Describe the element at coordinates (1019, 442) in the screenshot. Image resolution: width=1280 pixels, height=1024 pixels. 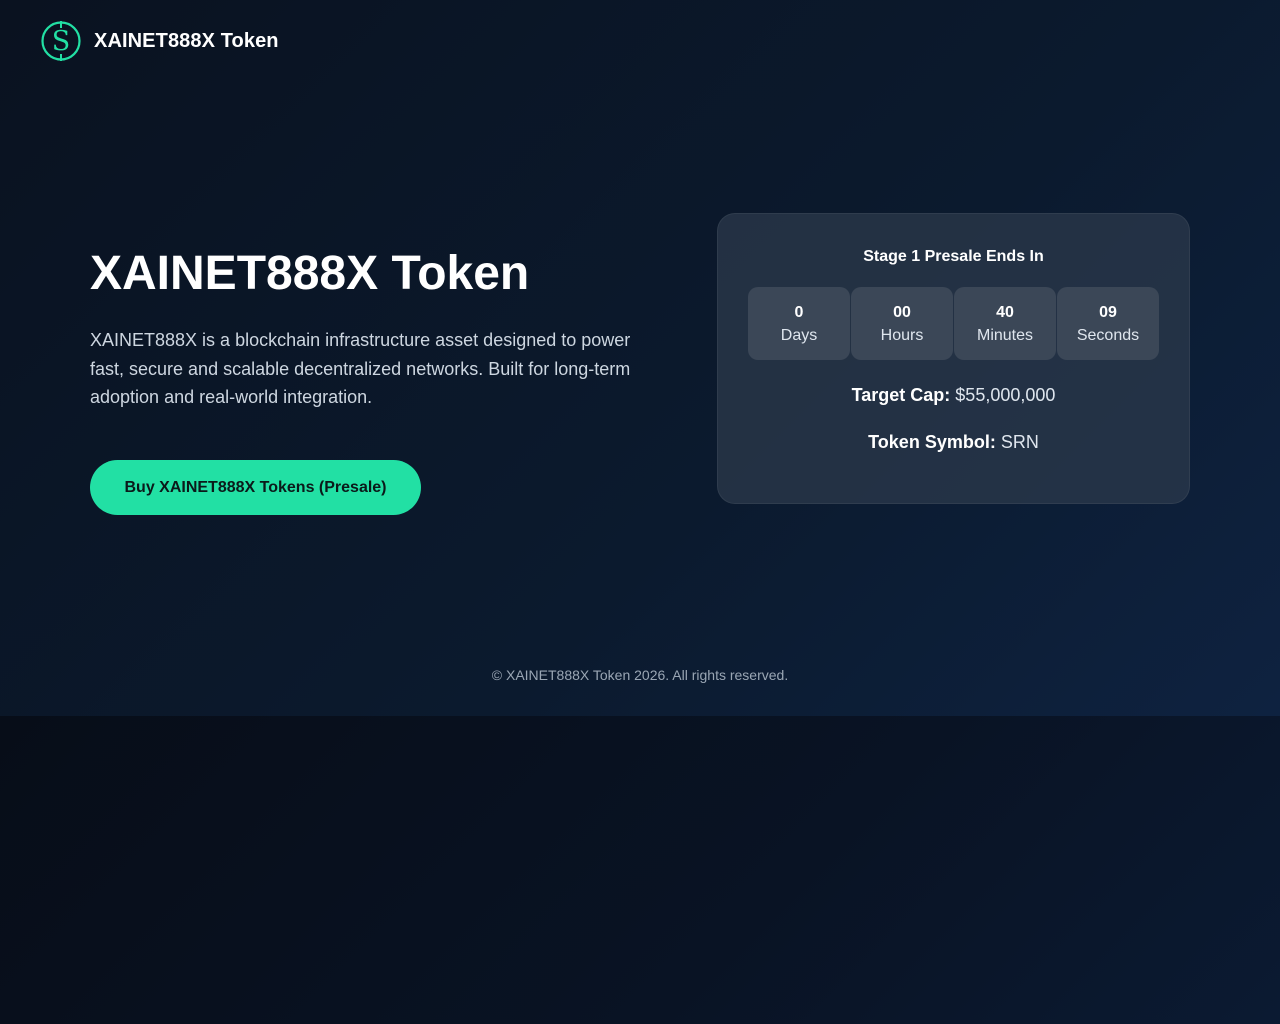
I see `token-symbol-value: SRN` at that location.